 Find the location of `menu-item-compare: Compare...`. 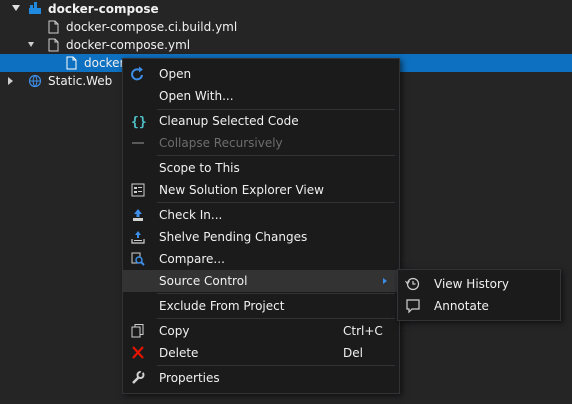

menu-item-compare: Compare... is located at coordinates (261, 259).